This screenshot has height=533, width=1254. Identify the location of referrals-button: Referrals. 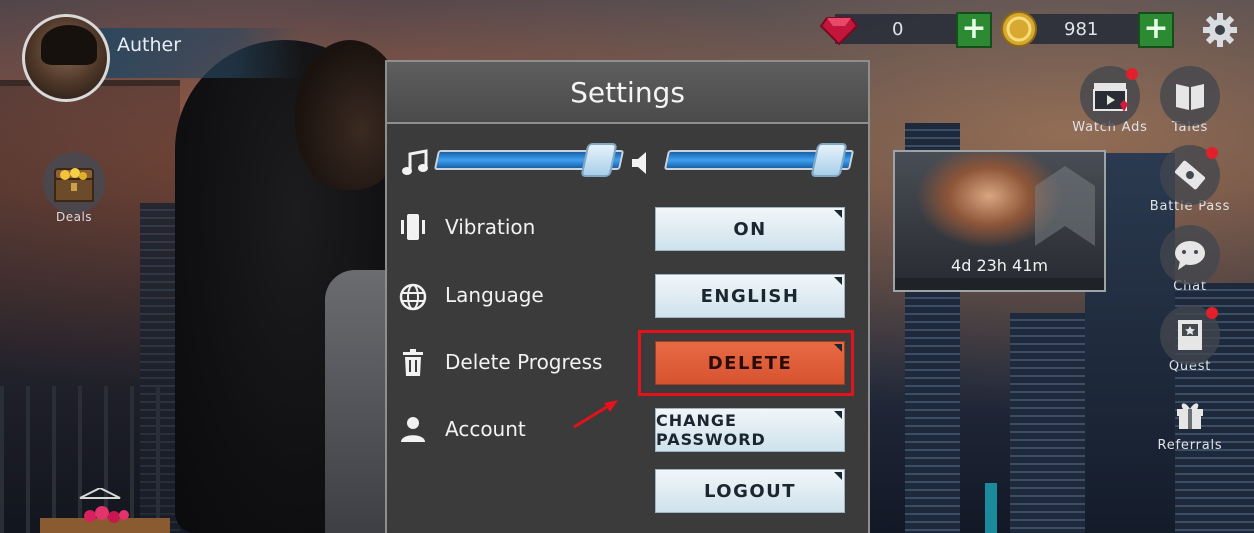
(1190, 418).